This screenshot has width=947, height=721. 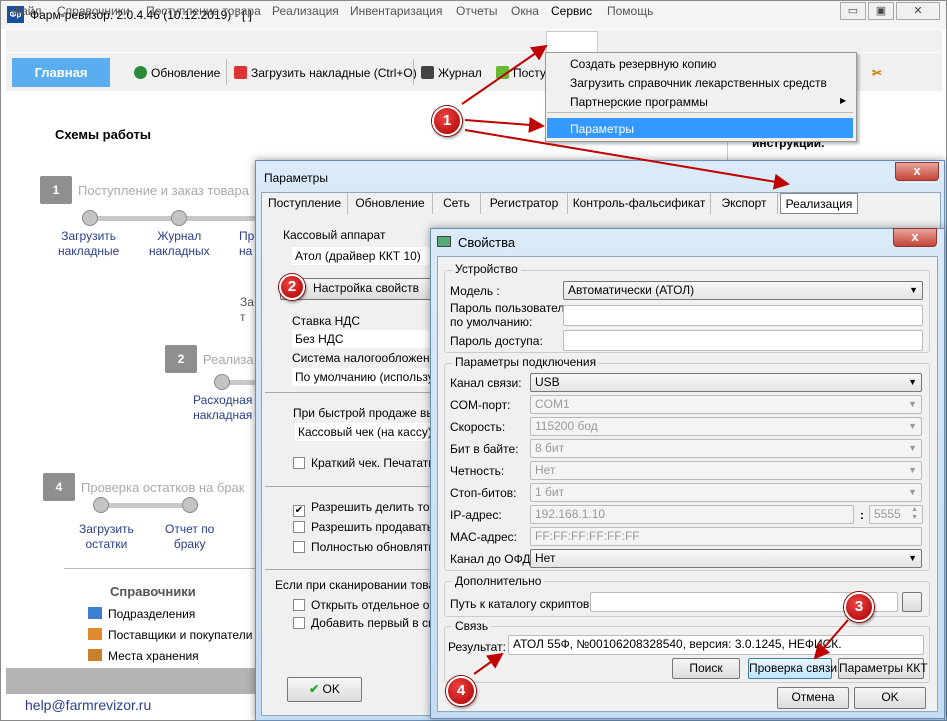 What do you see at coordinates (292, 287) in the screenshot?
I see `callout-2: 2` at bounding box center [292, 287].